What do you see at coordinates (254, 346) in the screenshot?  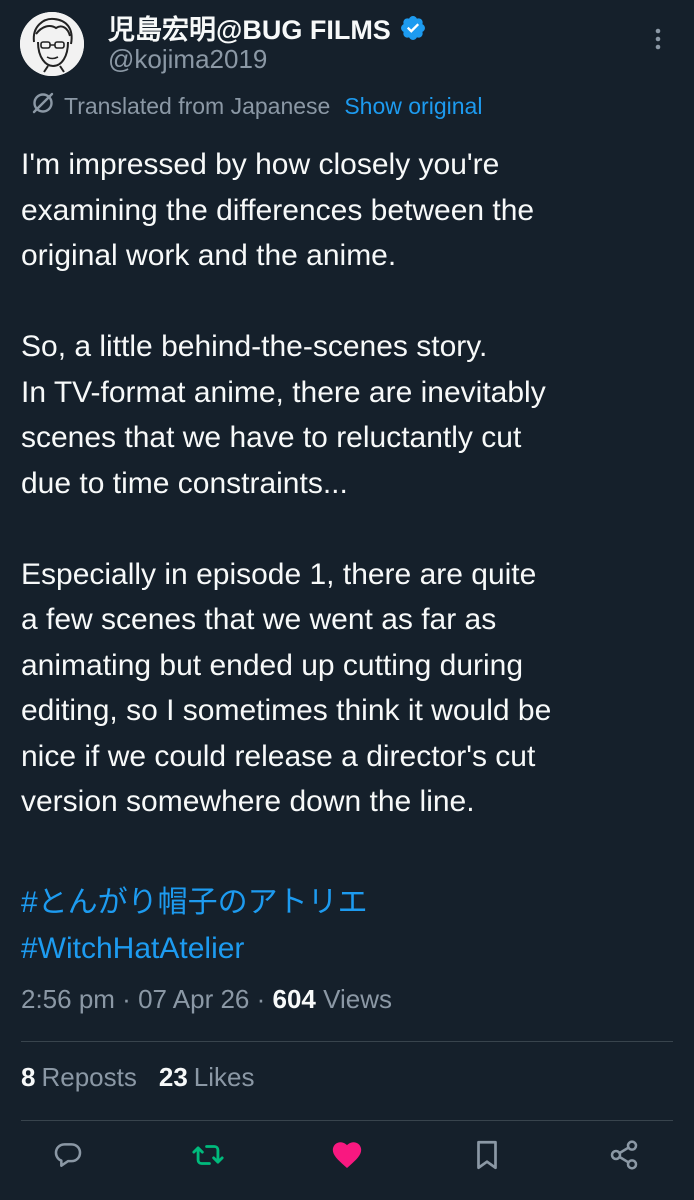 I see `tweet-line: So, a little behind-the-scenes story.` at bounding box center [254, 346].